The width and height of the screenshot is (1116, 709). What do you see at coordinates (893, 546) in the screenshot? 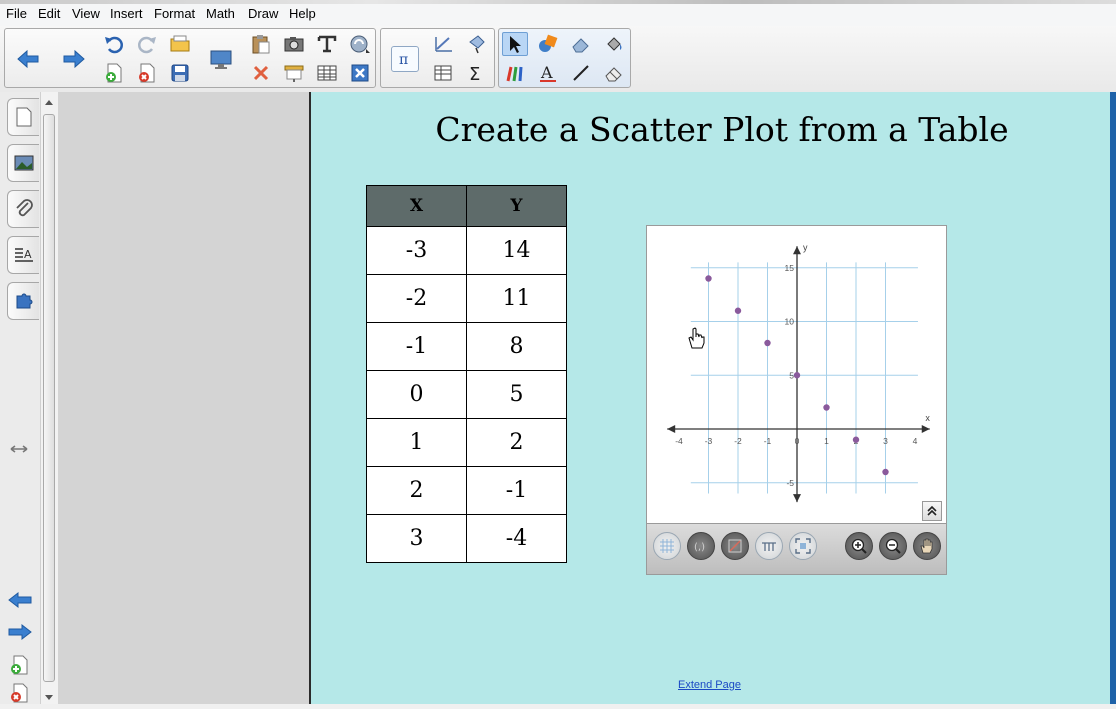
I see `zoom-out-button` at bounding box center [893, 546].